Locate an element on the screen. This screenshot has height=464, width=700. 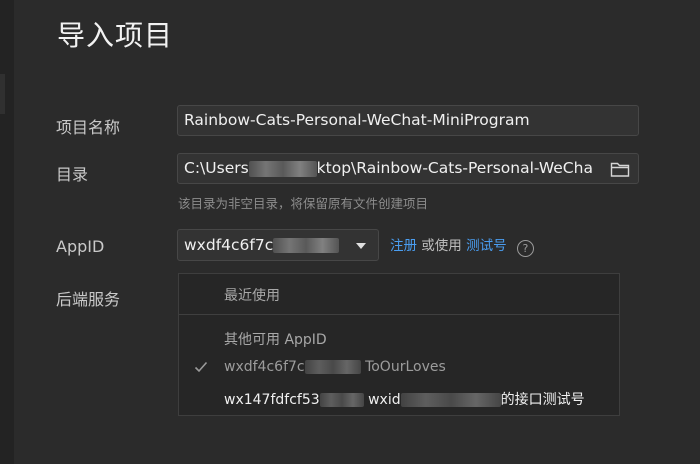
page-title: 导入项目 is located at coordinates (115, 35).